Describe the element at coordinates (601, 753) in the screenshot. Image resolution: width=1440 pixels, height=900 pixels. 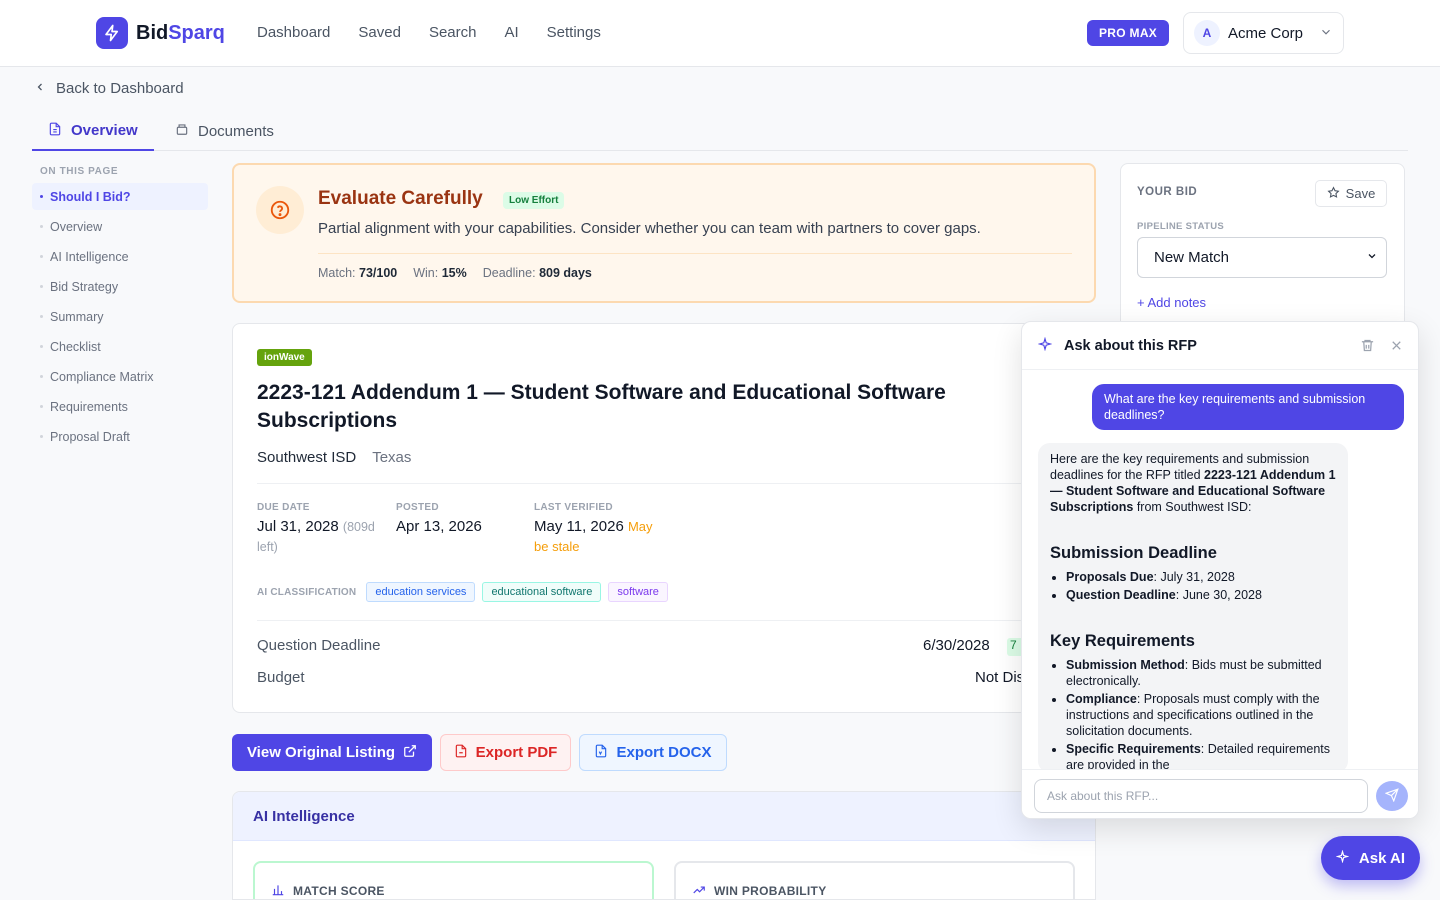
I see `file-docx-icon` at that location.